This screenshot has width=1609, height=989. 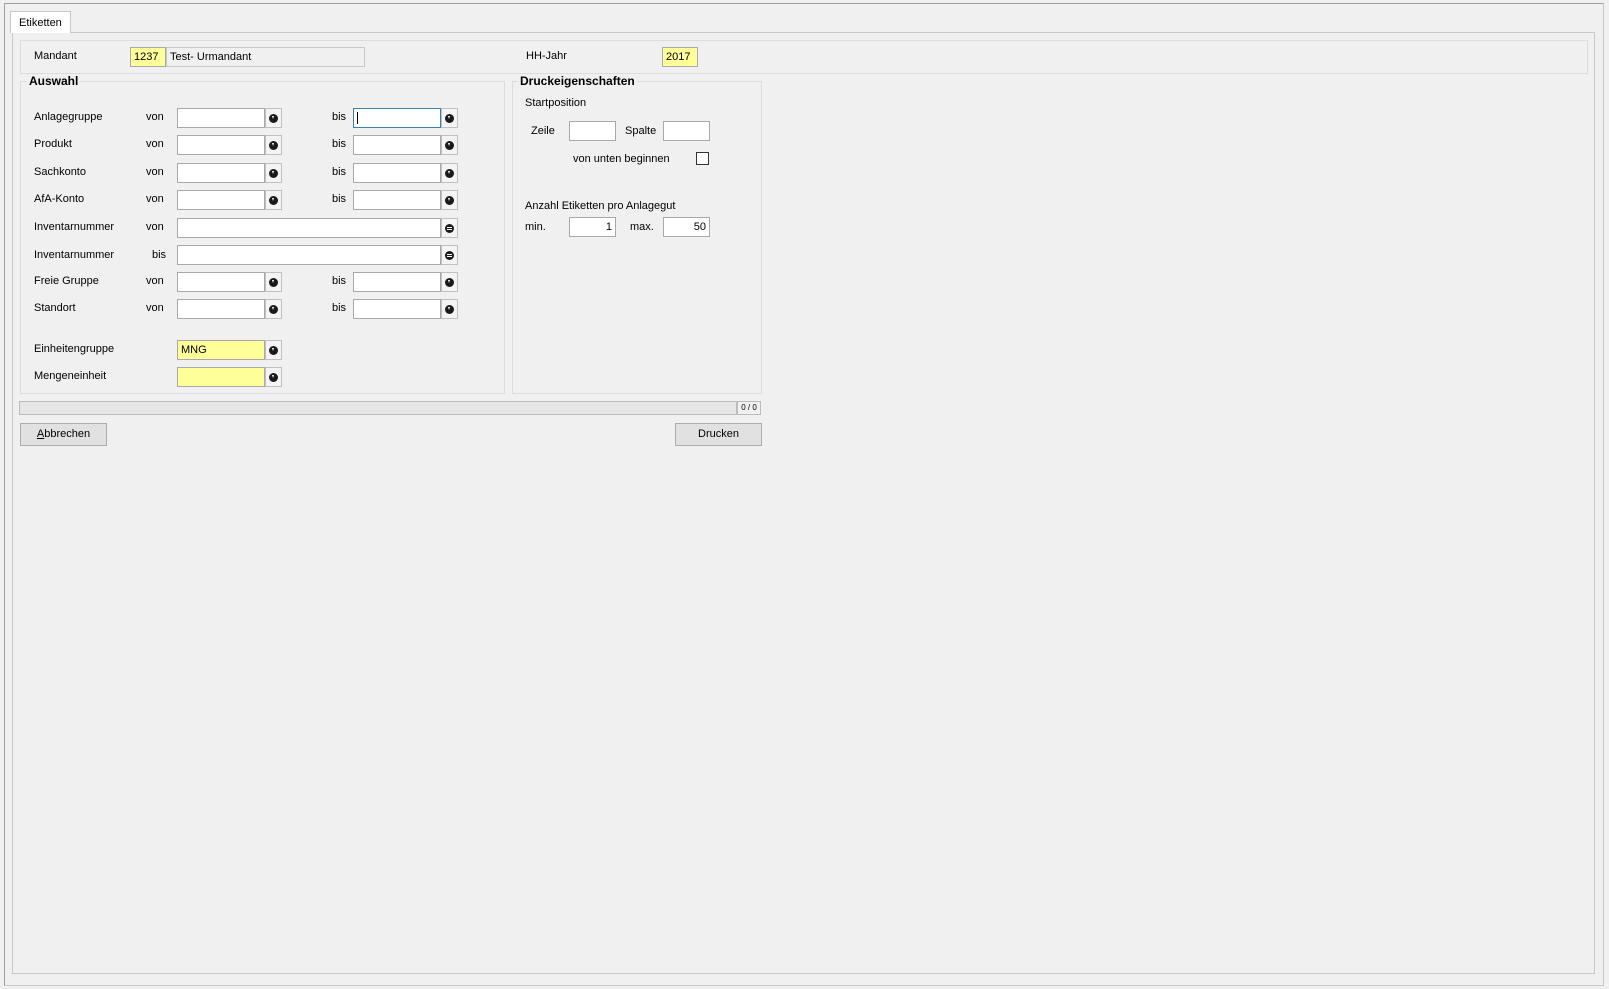 What do you see at coordinates (680, 57) in the screenshot?
I see `hhjahr-field: 2017` at bounding box center [680, 57].